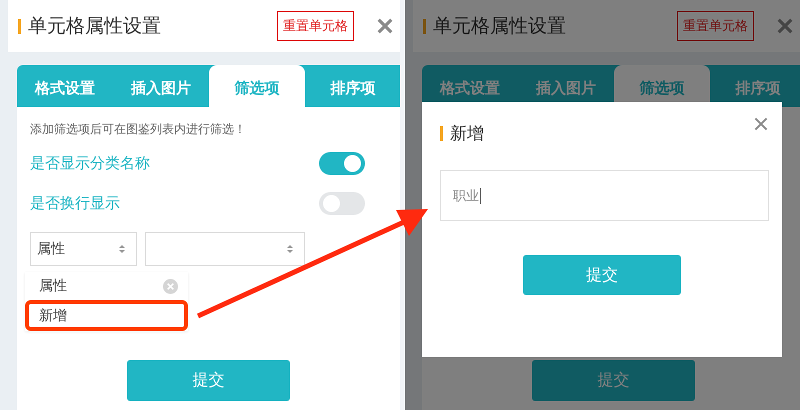 The width and height of the screenshot is (800, 410). I want to click on toggle-label: 是否显示分类名称, so click(90, 163).